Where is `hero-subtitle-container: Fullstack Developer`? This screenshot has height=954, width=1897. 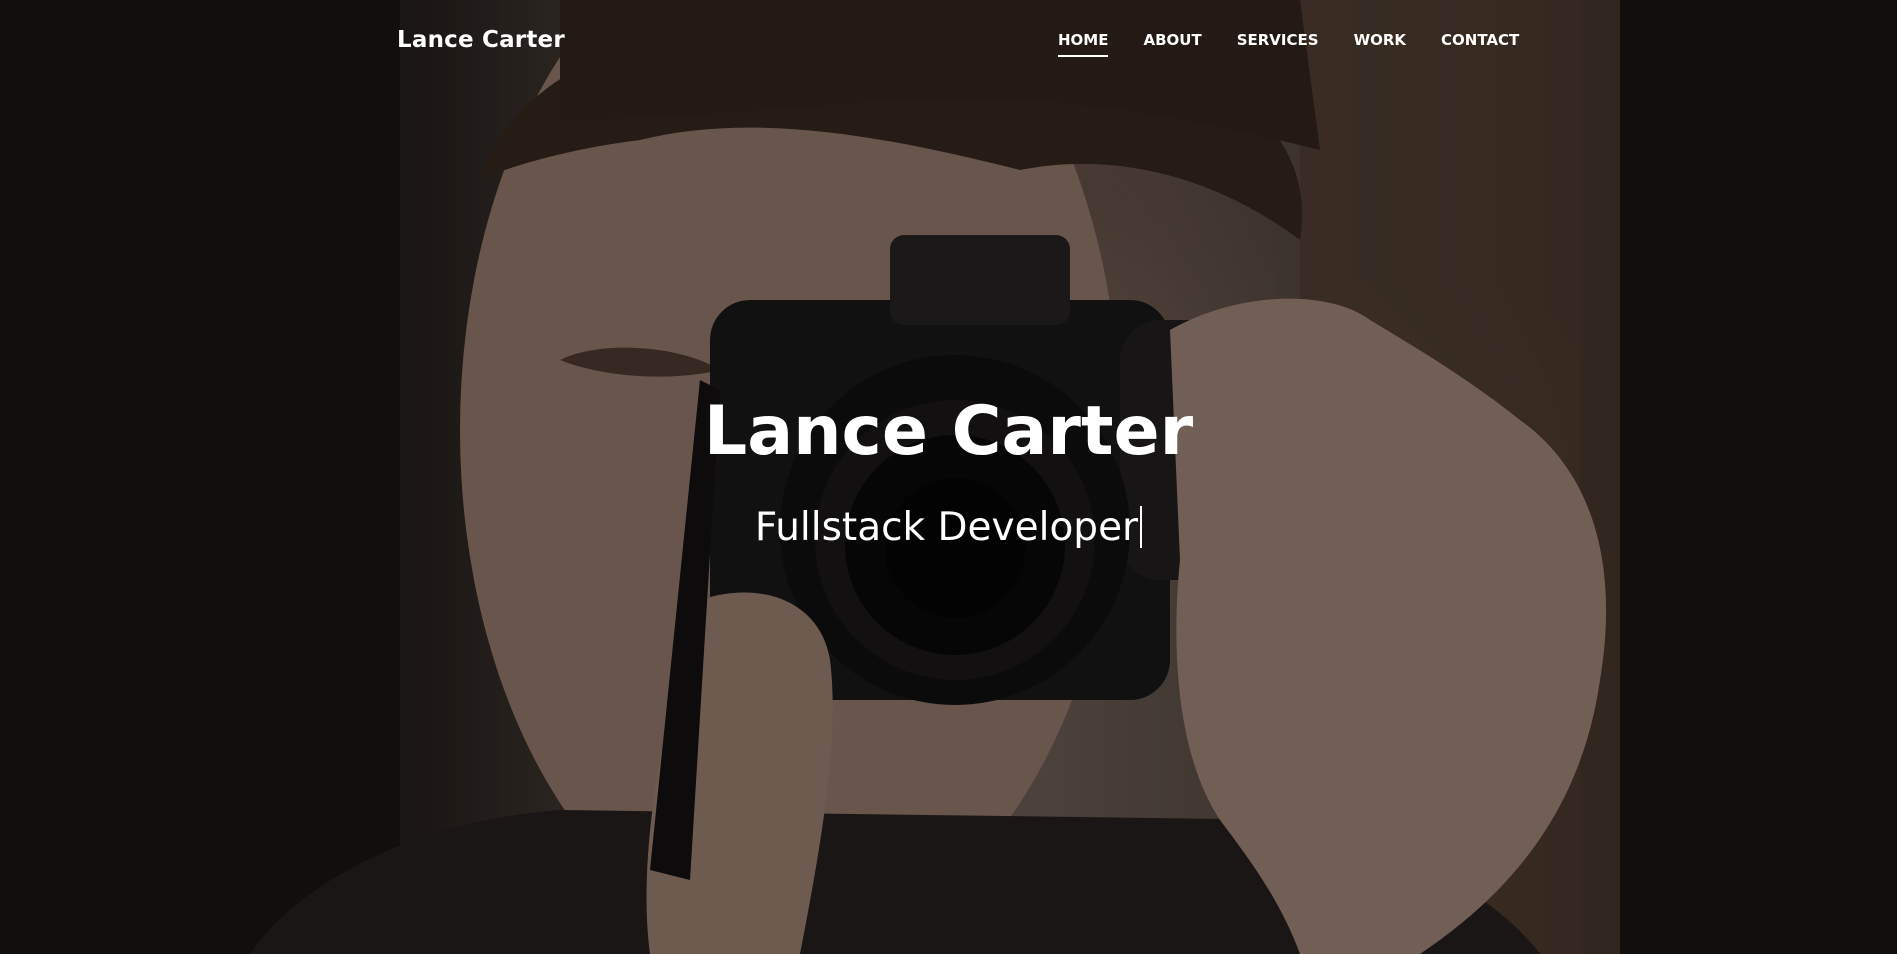 hero-subtitle-container: Fullstack Developer is located at coordinates (948, 528).